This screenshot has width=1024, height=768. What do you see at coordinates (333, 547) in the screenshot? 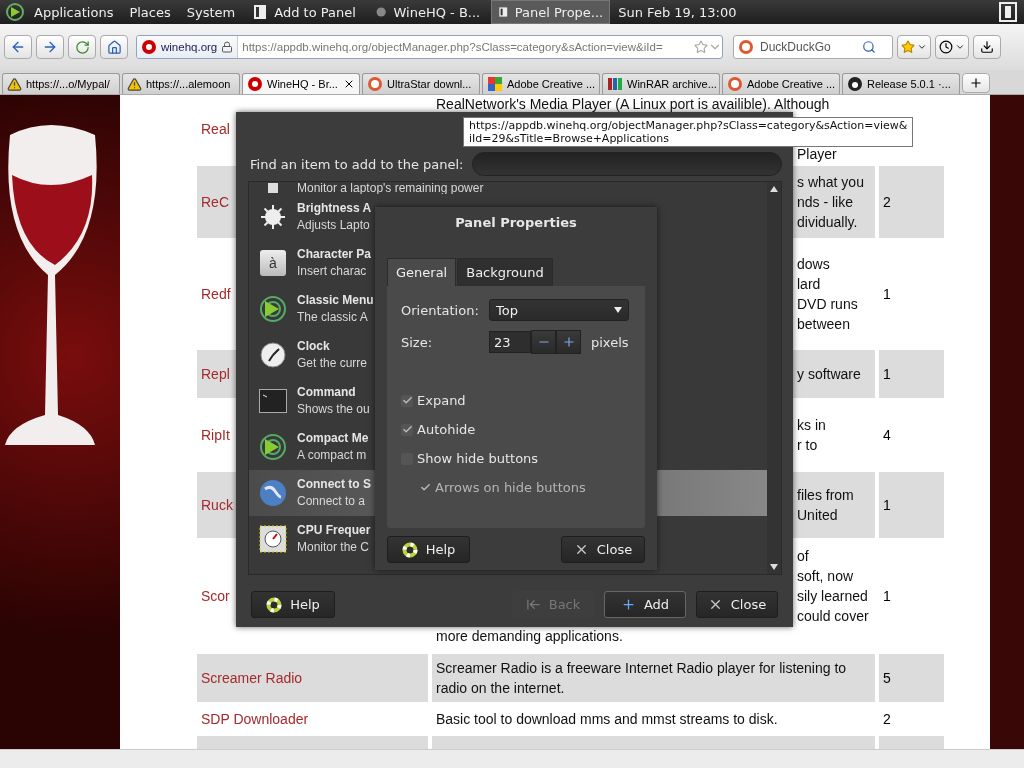
I see `item-description: Monitor the C` at bounding box center [333, 547].